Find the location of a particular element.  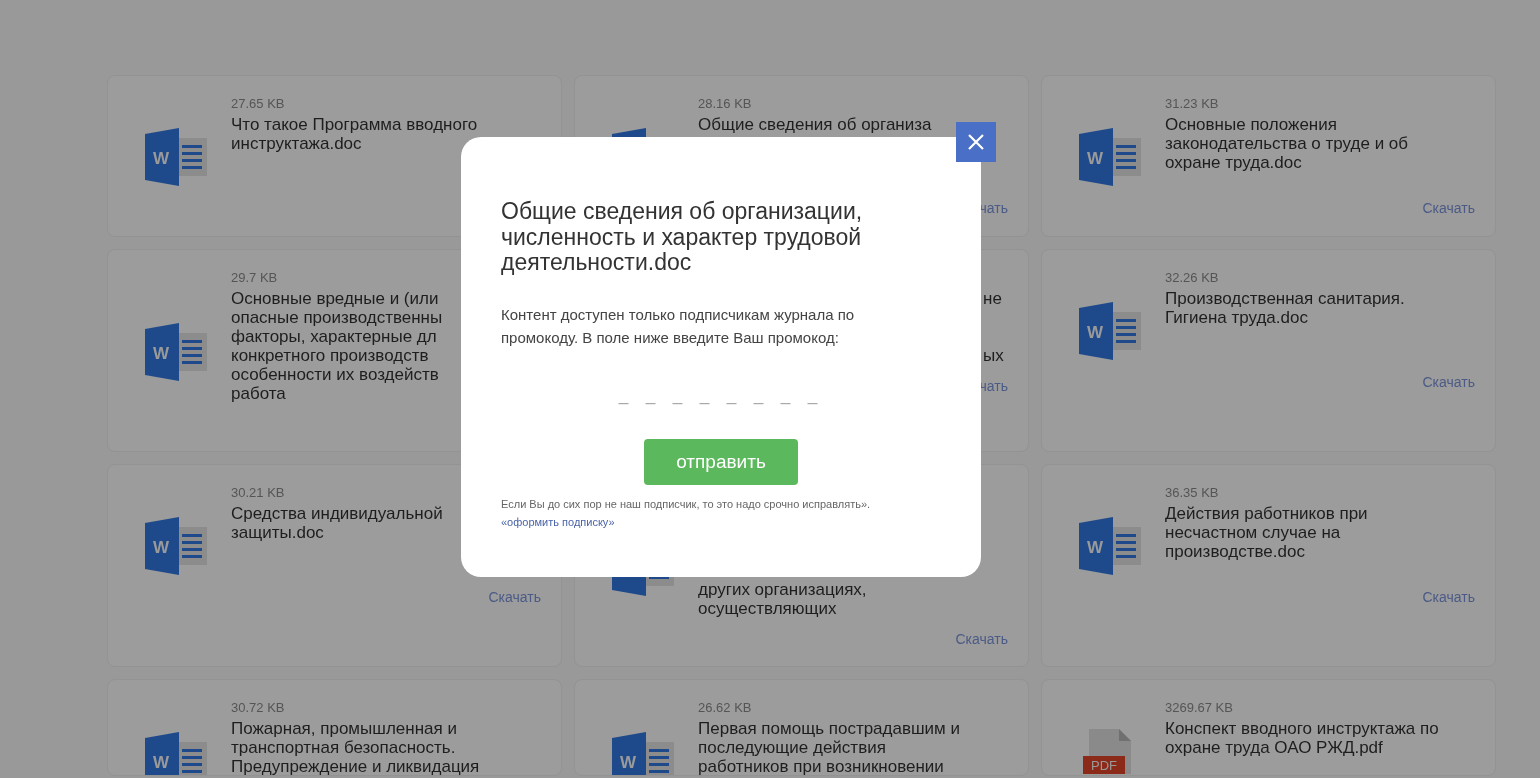

file-title: Пожарная, промышленная и is located at coordinates (344, 728).